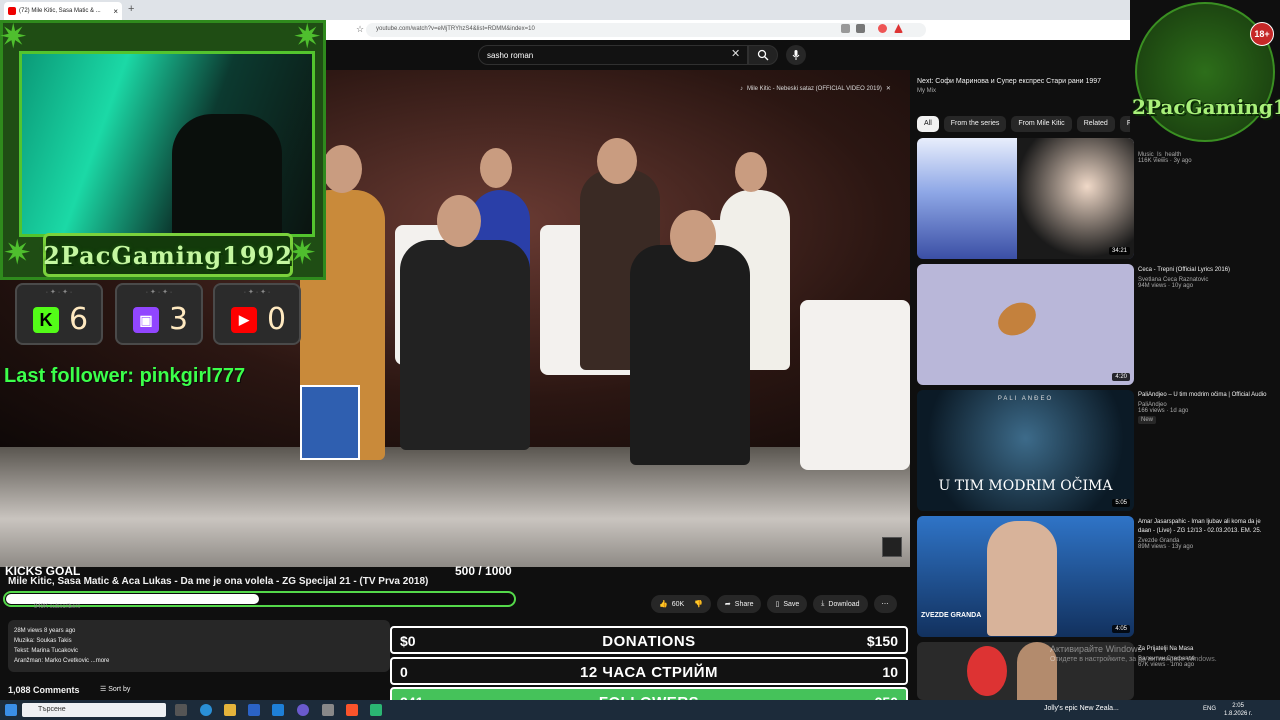 The width and height of the screenshot is (1280, 720). What do you see at coordinates (179, 319) in the screenshot?
I see `twitch-count: 3` at bounding box center [179, 319].